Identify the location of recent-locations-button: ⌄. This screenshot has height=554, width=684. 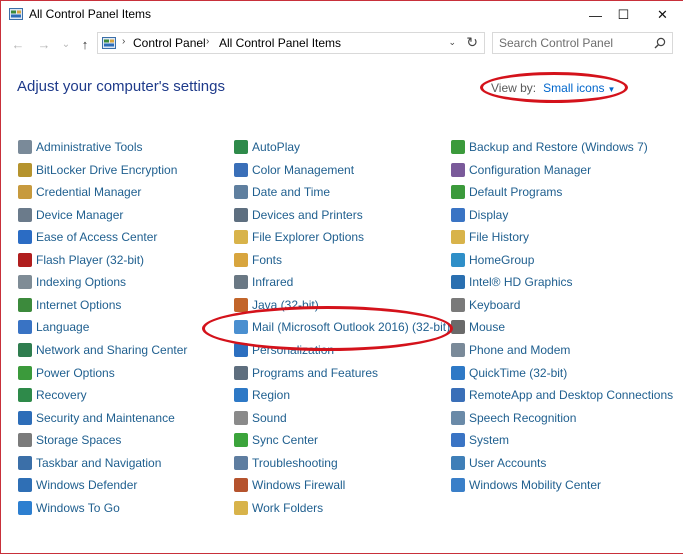
(66, 44).